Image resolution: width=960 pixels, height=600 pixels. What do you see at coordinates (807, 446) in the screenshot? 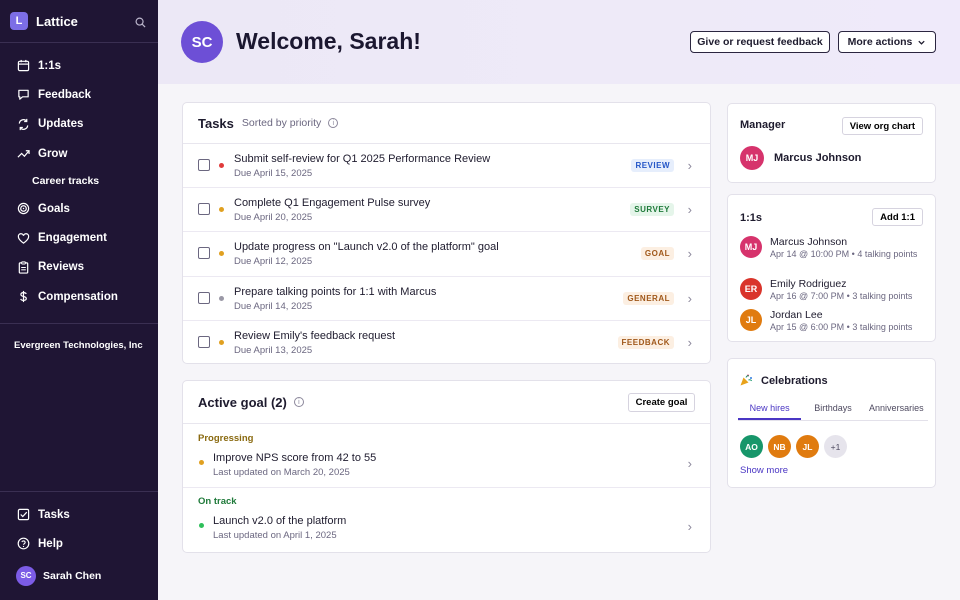
I see `avatar: JL` at bounding box center [807, 446].